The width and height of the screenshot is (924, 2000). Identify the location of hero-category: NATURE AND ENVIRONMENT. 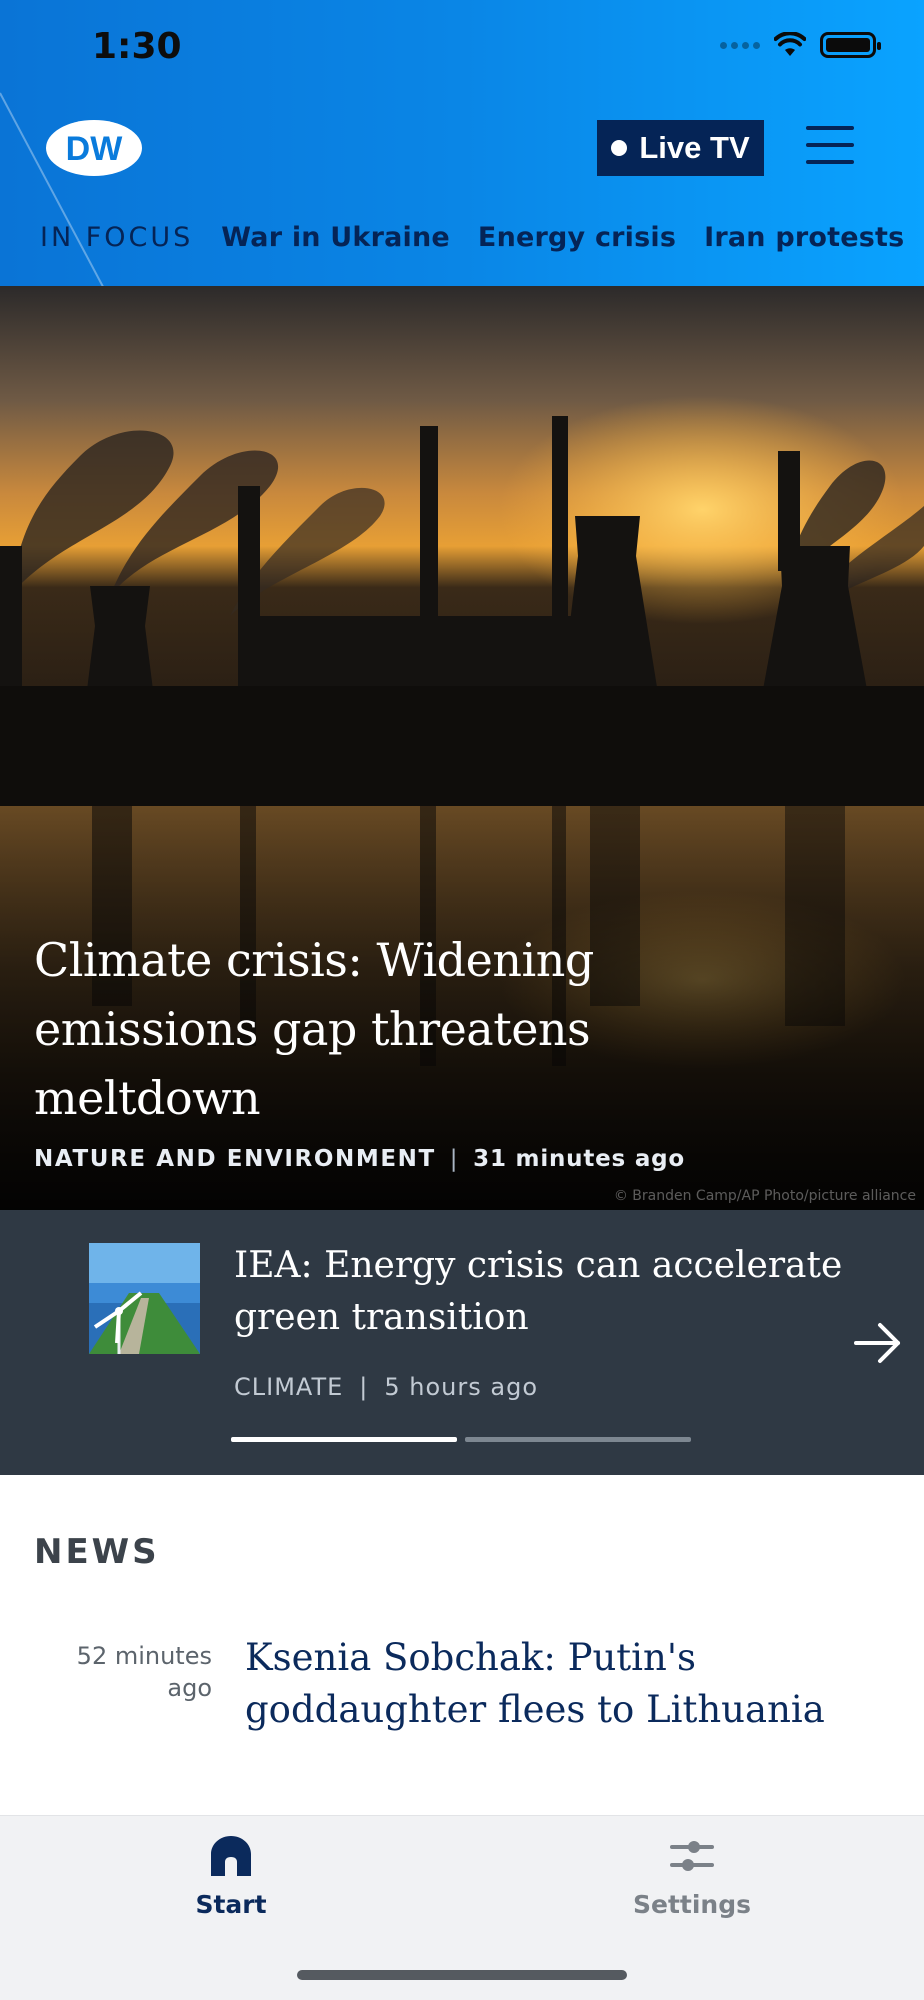
(235, 1159).